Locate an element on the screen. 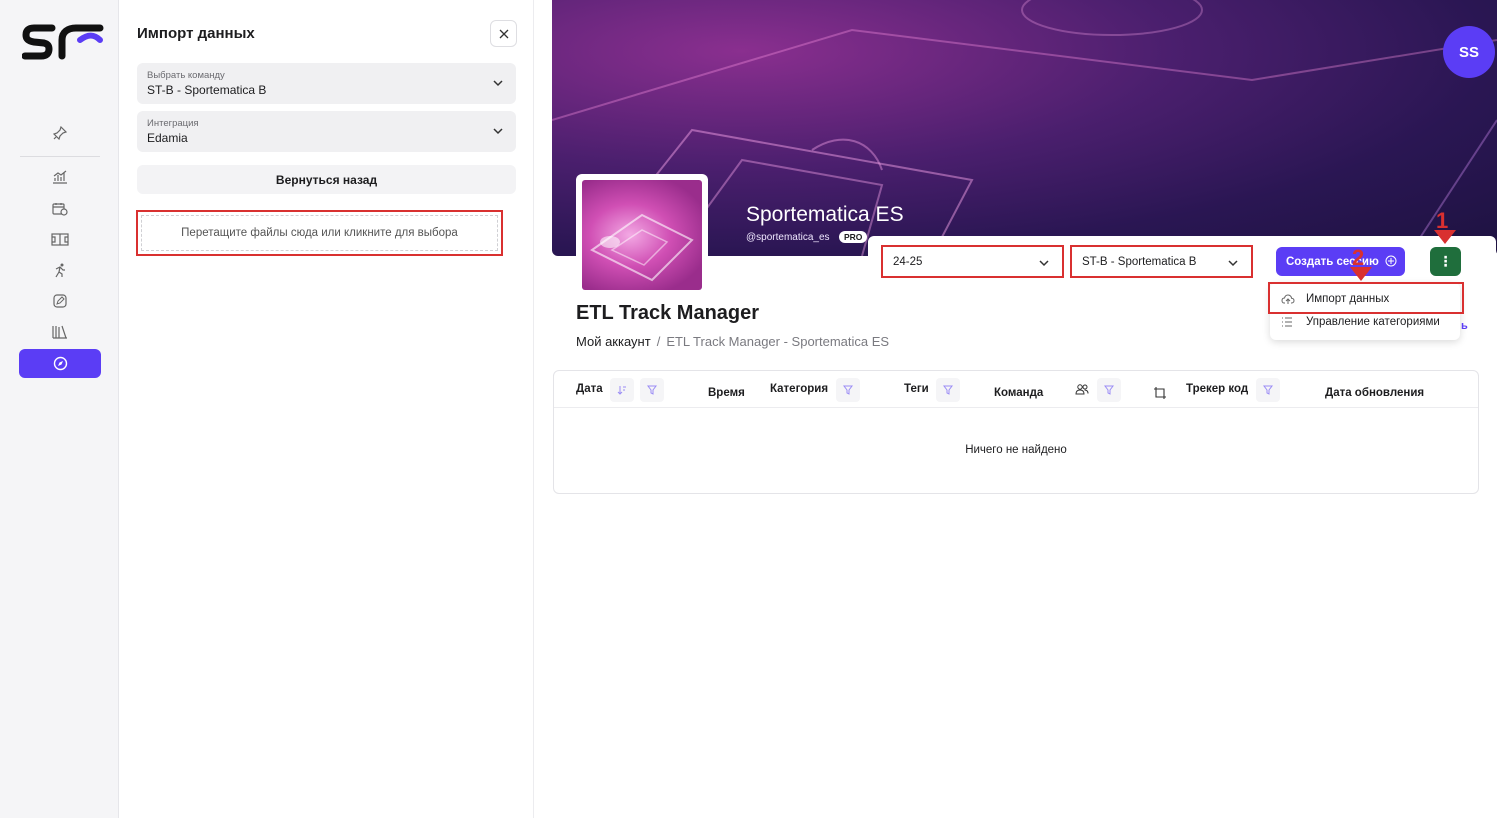  library-icon is located at coordinates (60, 332).